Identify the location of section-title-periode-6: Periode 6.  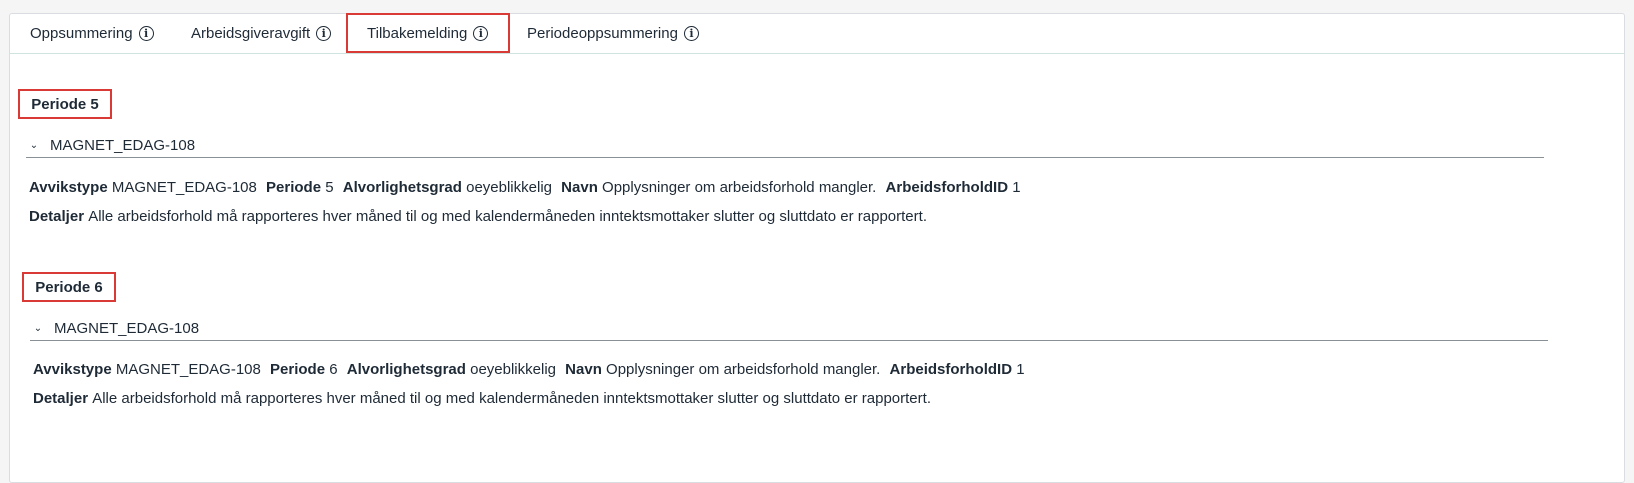
(69, 287).